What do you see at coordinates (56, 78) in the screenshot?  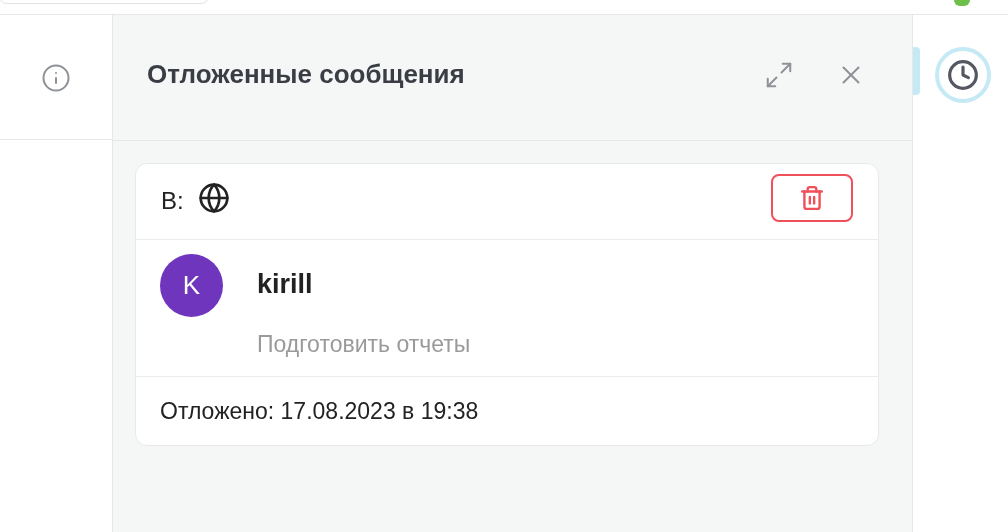 I see `info-icon` at bounding box center [56, 78].